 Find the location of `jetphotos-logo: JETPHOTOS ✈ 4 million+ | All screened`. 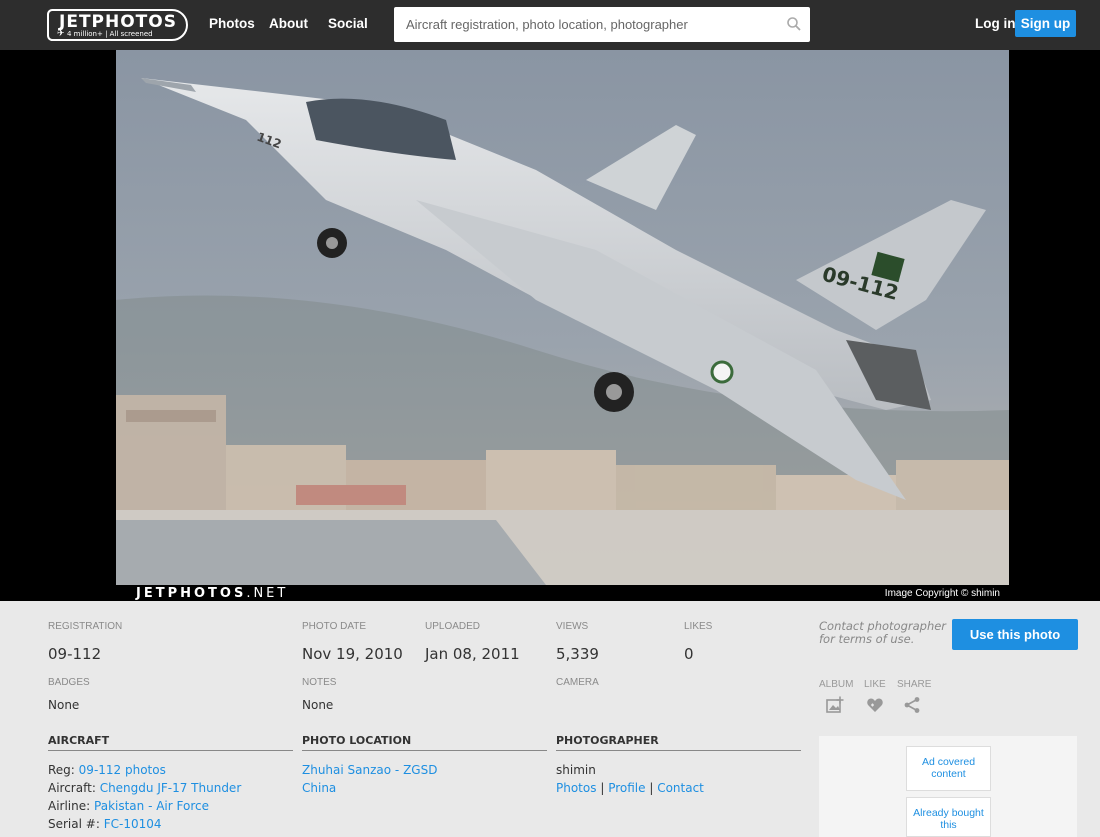

jetphotos-logo: JETPHOTOS ✈ 4 million+ | All screened is located at coordinates (117, 25).